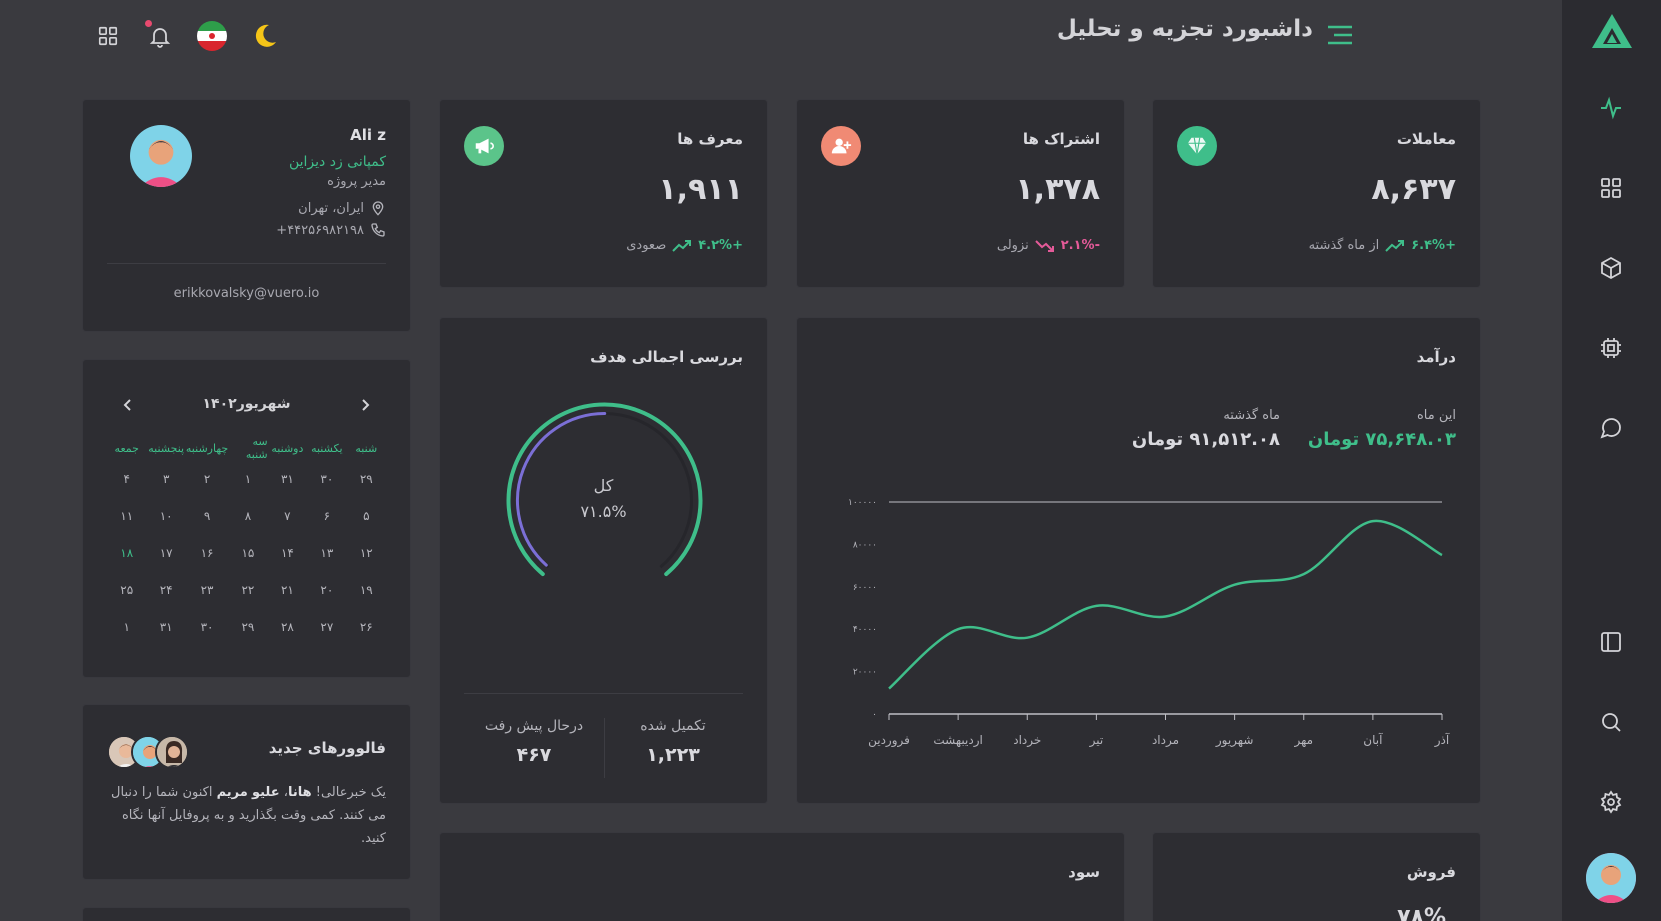  Describe the element at coordinates (960, 193) in the screenshot. I see `stat-card-subscriptions: اشتراک ها ۱,۳۷۸ -۲.۱% نزولی` at that location.